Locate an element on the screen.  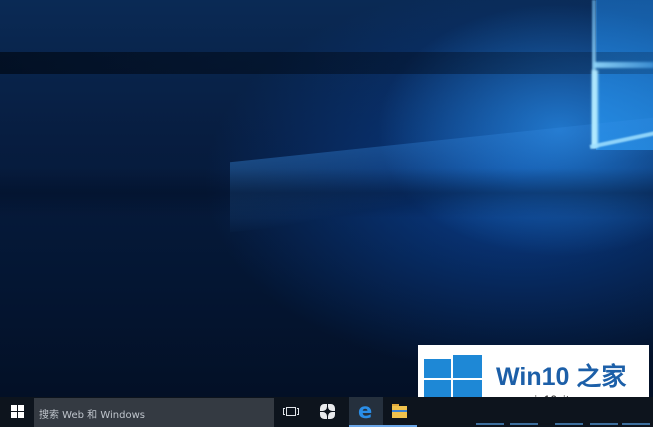
taskbar: 搜索 Web 和 Windows e is located at coordinates (326, 412).